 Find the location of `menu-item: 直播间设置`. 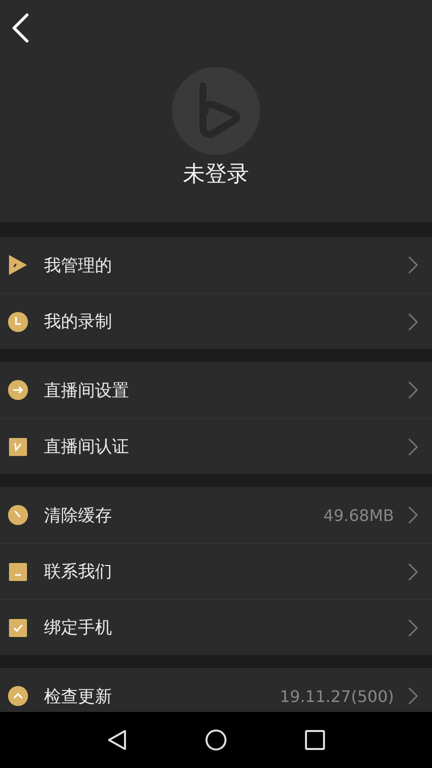

menu-item: 直播间设置 is located at coordinates (216, 390).